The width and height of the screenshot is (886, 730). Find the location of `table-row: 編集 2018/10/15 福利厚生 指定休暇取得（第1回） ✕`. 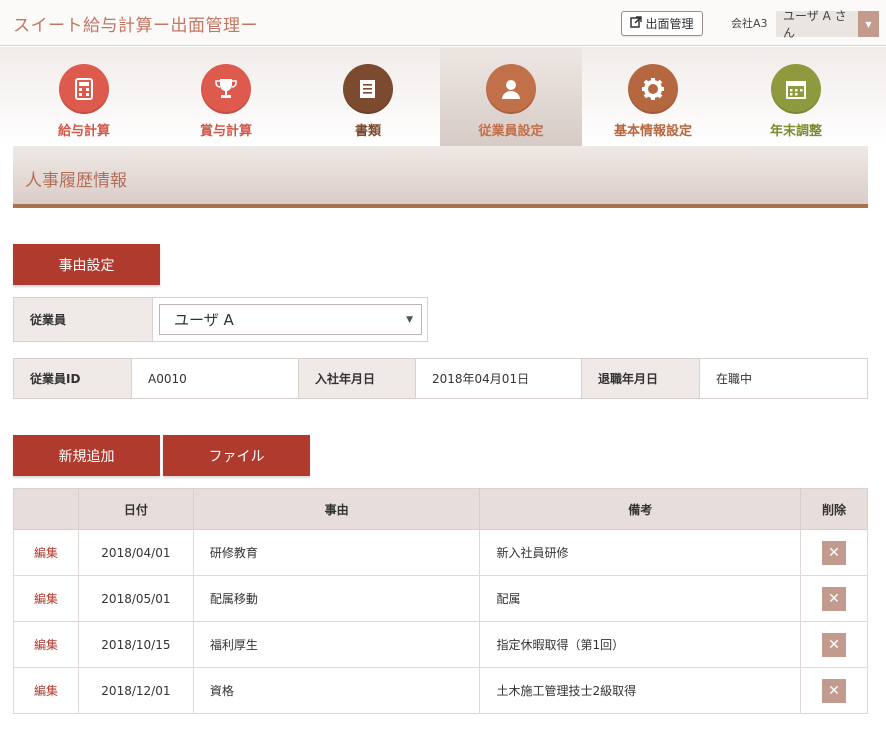

table-row: 編集 2018/10/15 福利厚生 指定休暇取得（第1回） ✕ is located at coordinates (440, 644).